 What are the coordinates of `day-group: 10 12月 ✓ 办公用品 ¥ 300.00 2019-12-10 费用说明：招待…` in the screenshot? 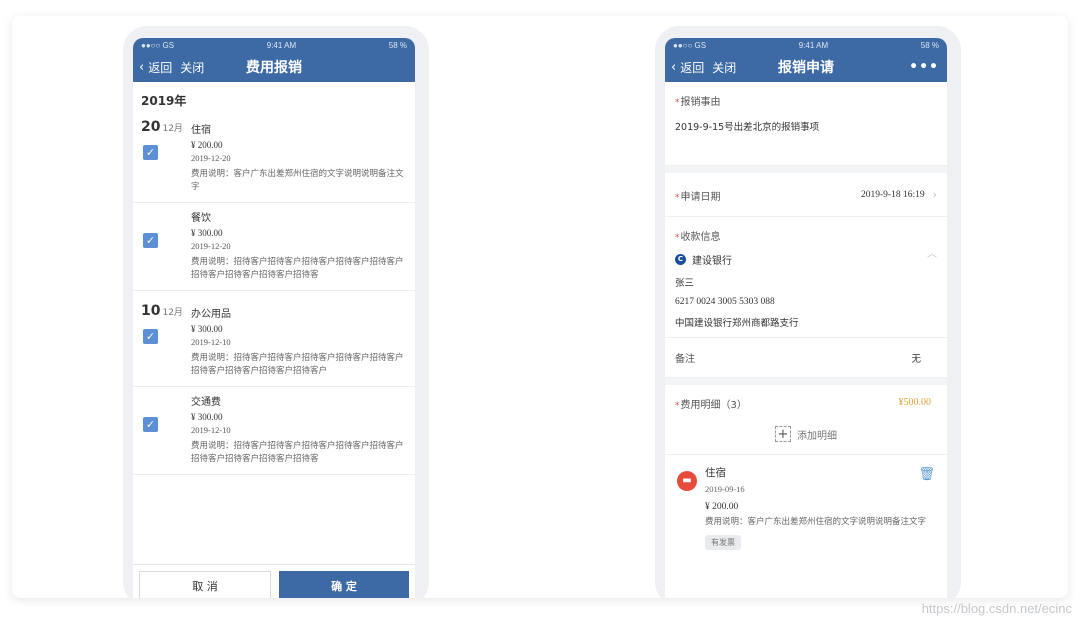 It's located at (274, 387).